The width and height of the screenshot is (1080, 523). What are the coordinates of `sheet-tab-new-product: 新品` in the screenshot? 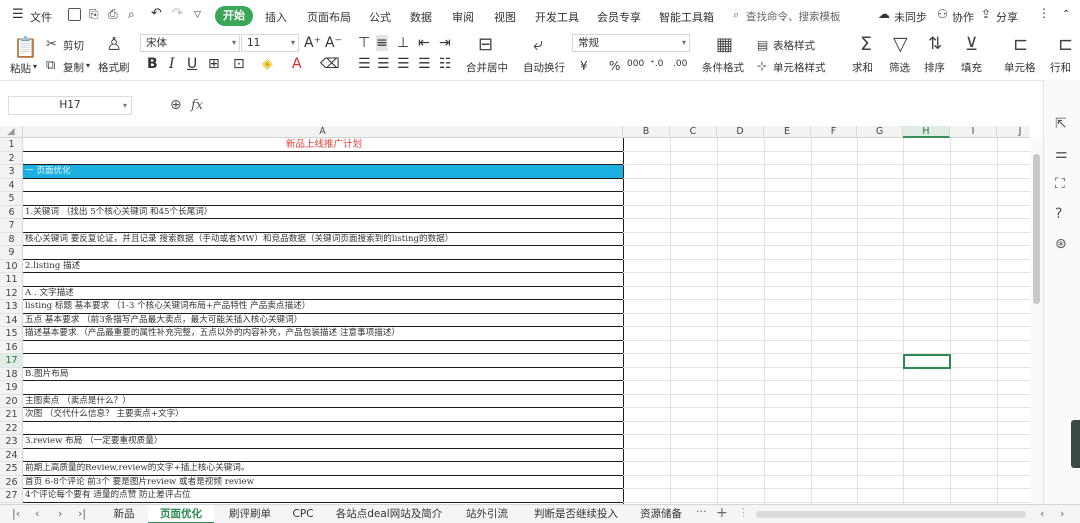 It's located at (124, 514).